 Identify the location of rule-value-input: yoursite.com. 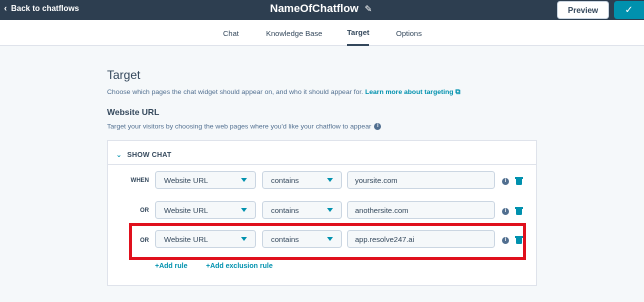
(421, 180).